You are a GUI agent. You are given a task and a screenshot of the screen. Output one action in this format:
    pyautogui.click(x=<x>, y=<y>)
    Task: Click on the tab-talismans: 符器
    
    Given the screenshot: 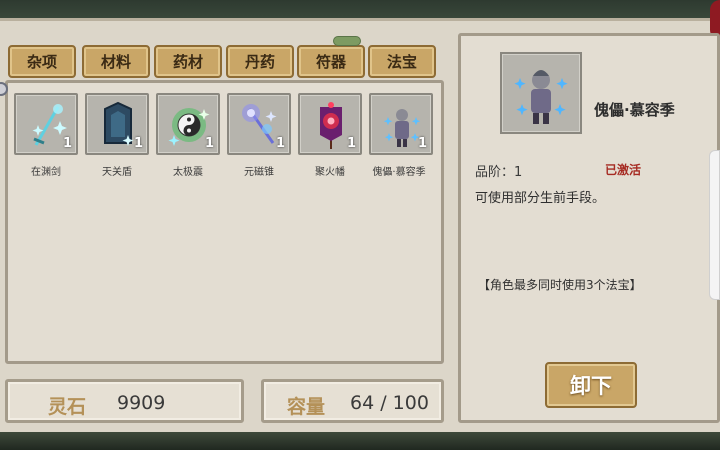 What is the action you would take?
    pyautogui.click(x=331, y=61)
    